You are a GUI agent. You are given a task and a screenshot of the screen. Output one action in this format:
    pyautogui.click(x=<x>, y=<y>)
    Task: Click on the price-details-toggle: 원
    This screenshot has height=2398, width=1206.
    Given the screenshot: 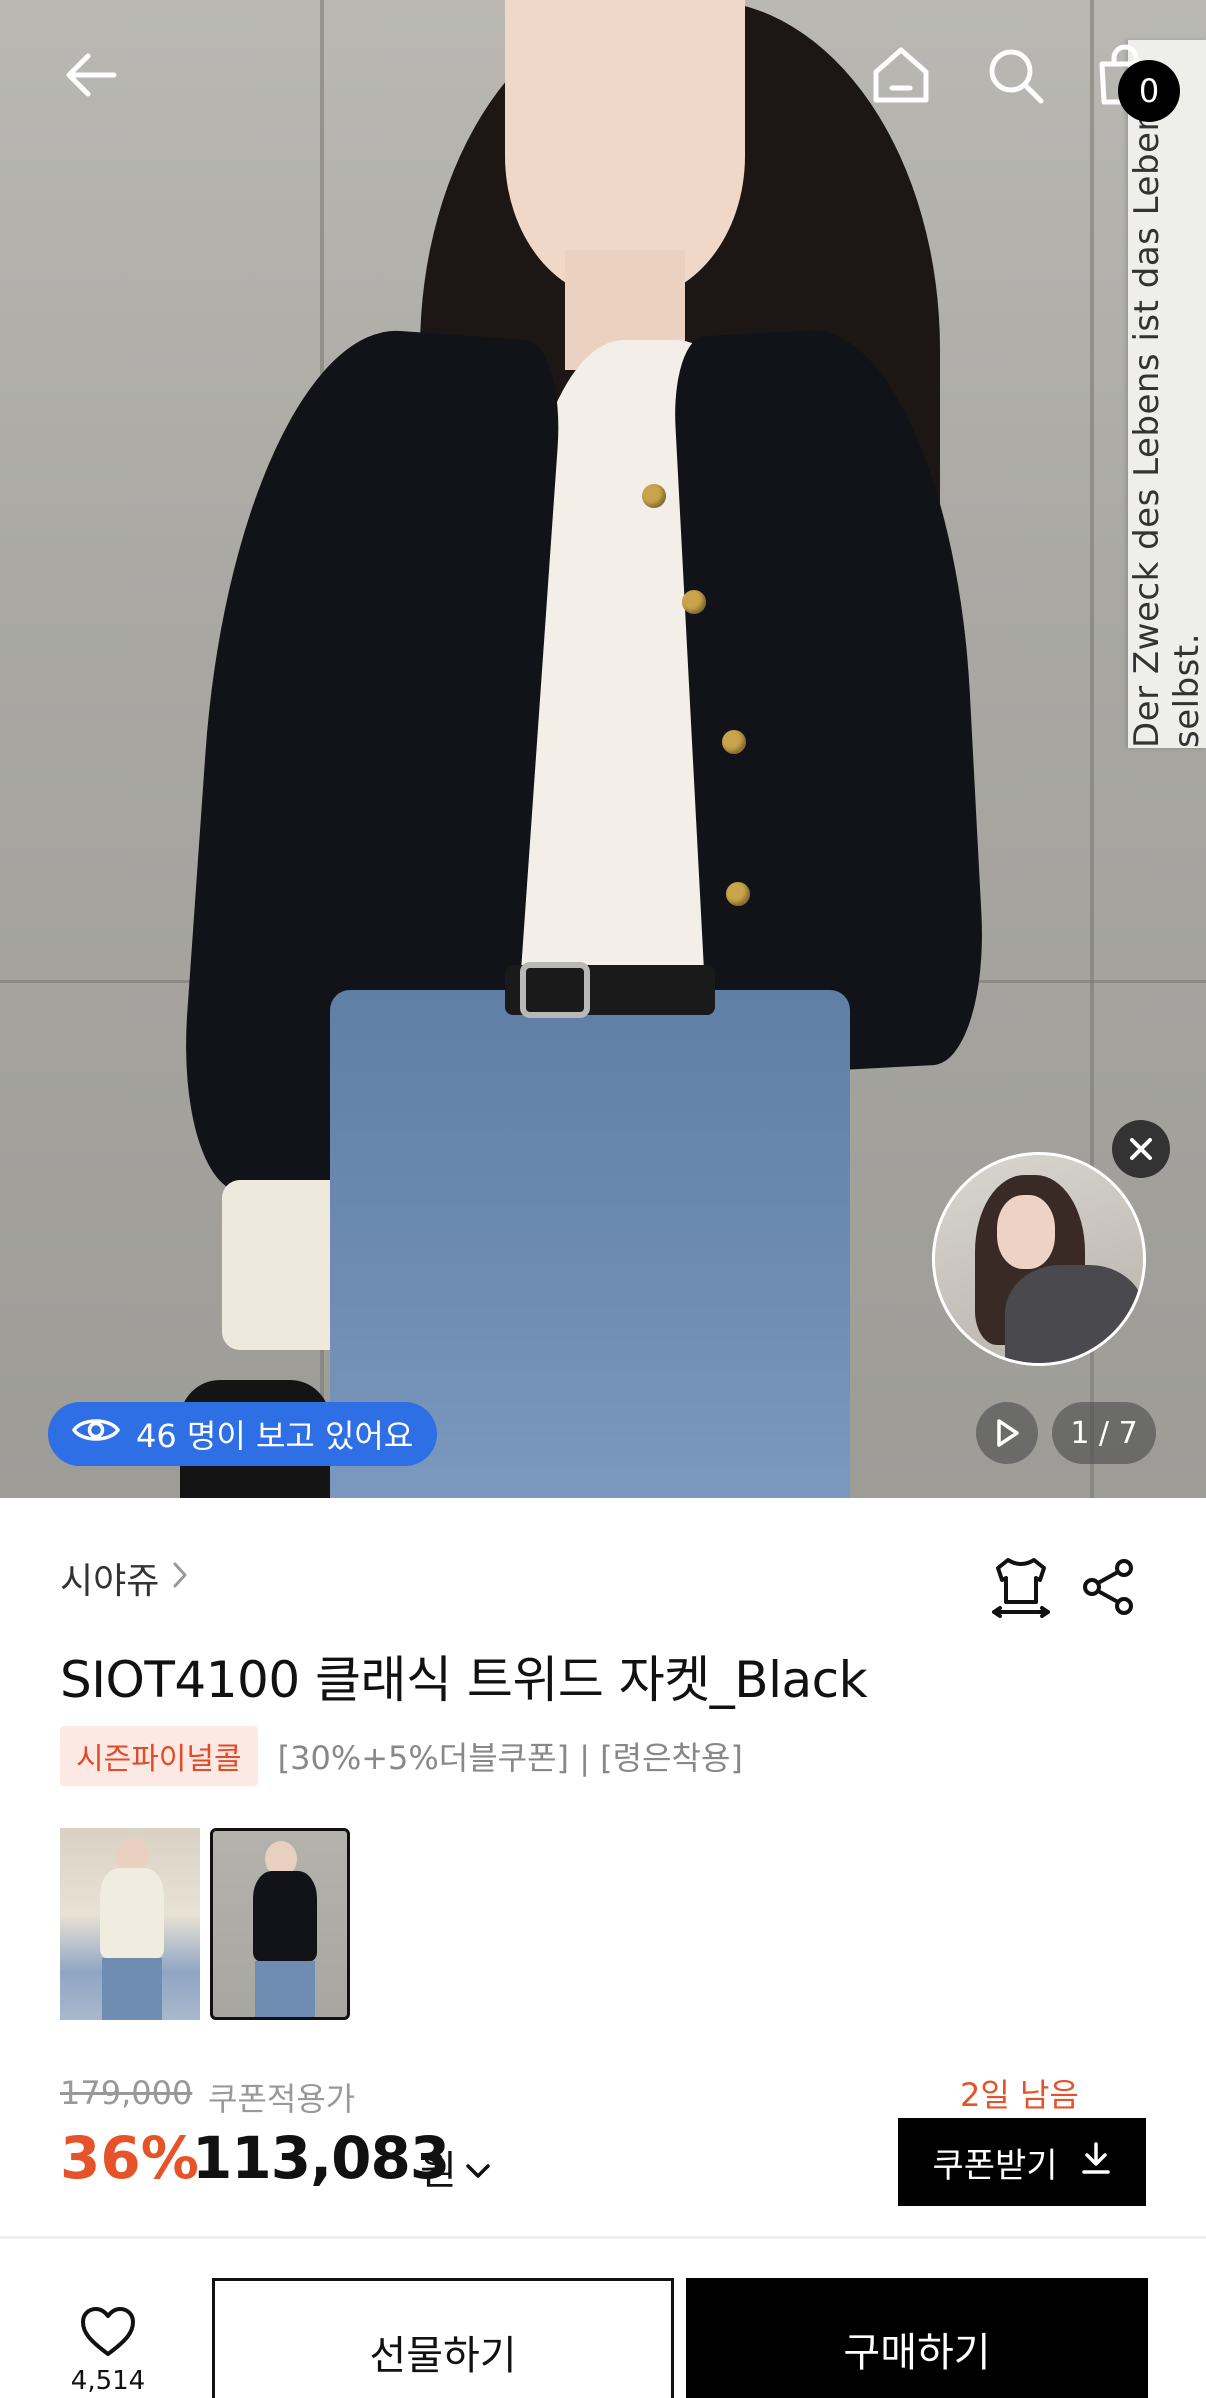 What is the action you would take?
    pyautogui.click(x=455, y=2167)
    